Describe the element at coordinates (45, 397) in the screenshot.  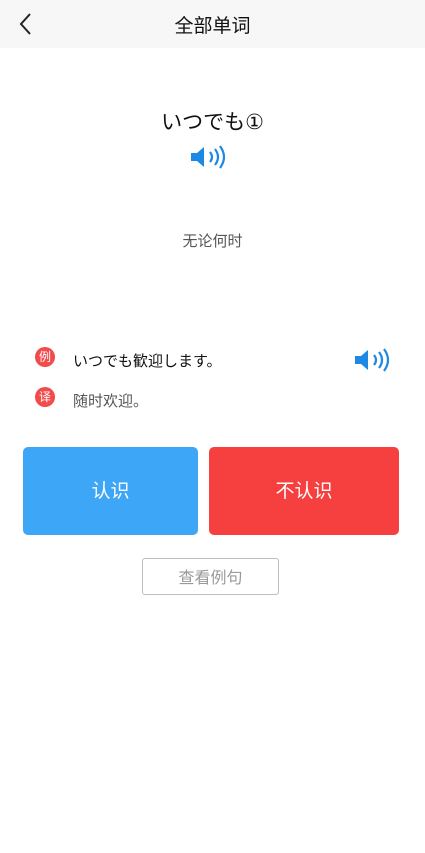
I see `translation-badge: 译` at that location.